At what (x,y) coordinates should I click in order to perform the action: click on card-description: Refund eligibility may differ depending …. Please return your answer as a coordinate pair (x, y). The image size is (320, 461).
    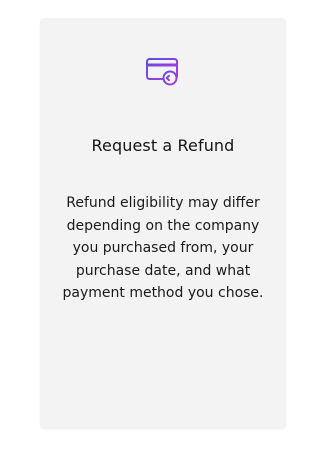
    Looking at the image, I should click on (163, 248).